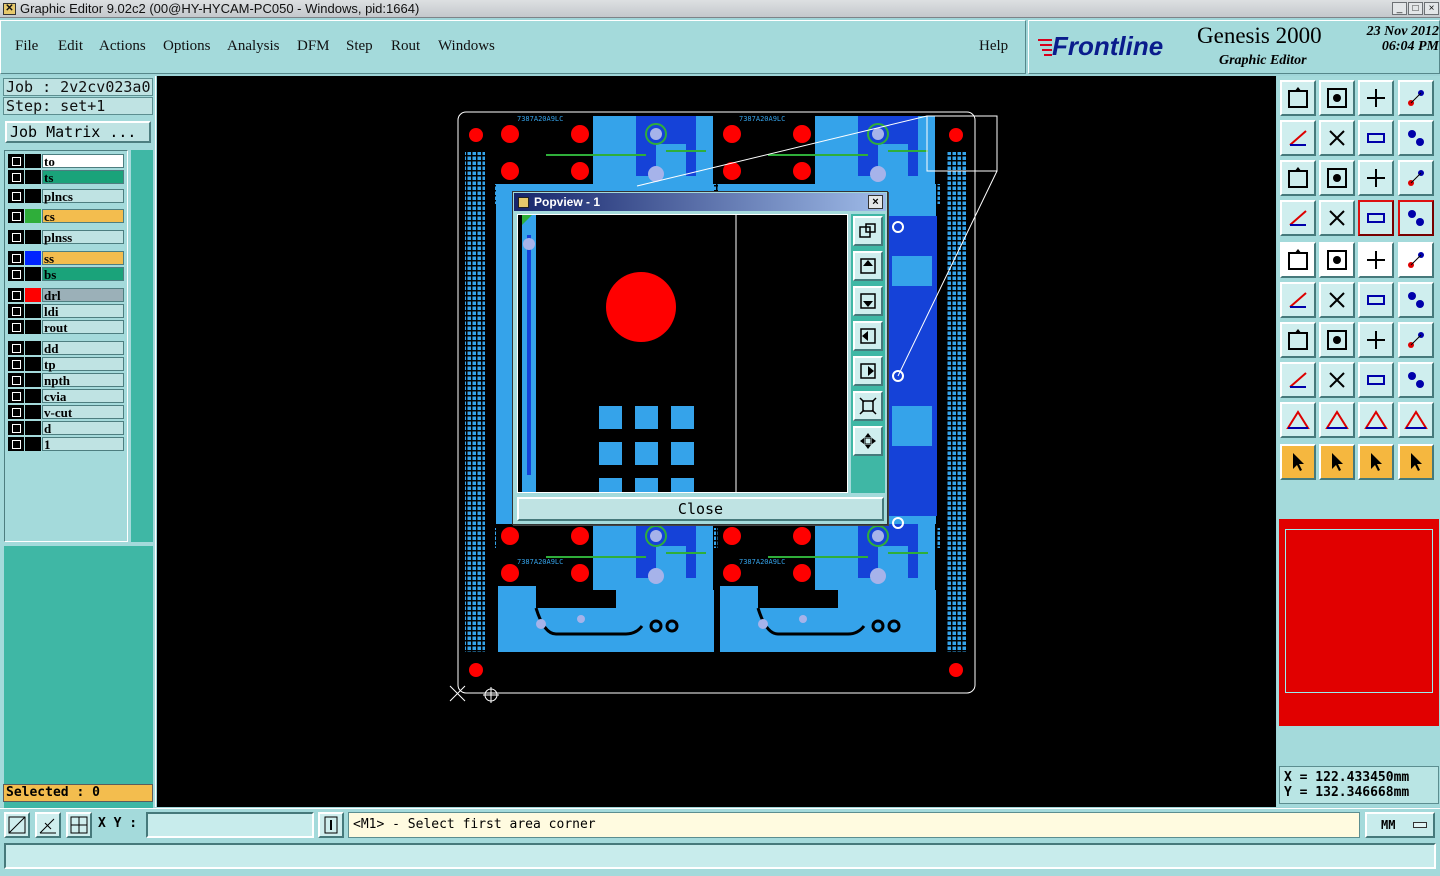  I want to click on undo-button, so click(1376, 138).